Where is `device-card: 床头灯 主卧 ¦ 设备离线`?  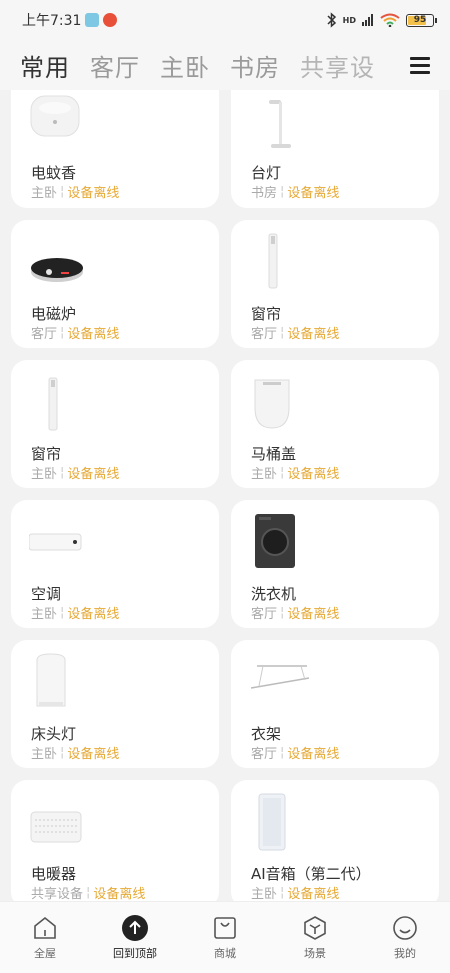
device-card: 床头灯 主卧 ¦ 设备离线 is located at coordinates (115, 704).